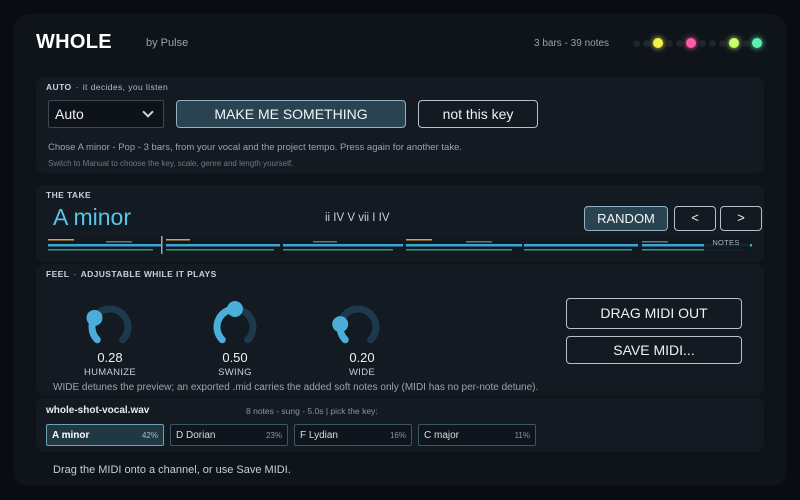 The image size is (800, 500). I want to click on take-summary: 3 bars - 39 notes, so click(572, 43).